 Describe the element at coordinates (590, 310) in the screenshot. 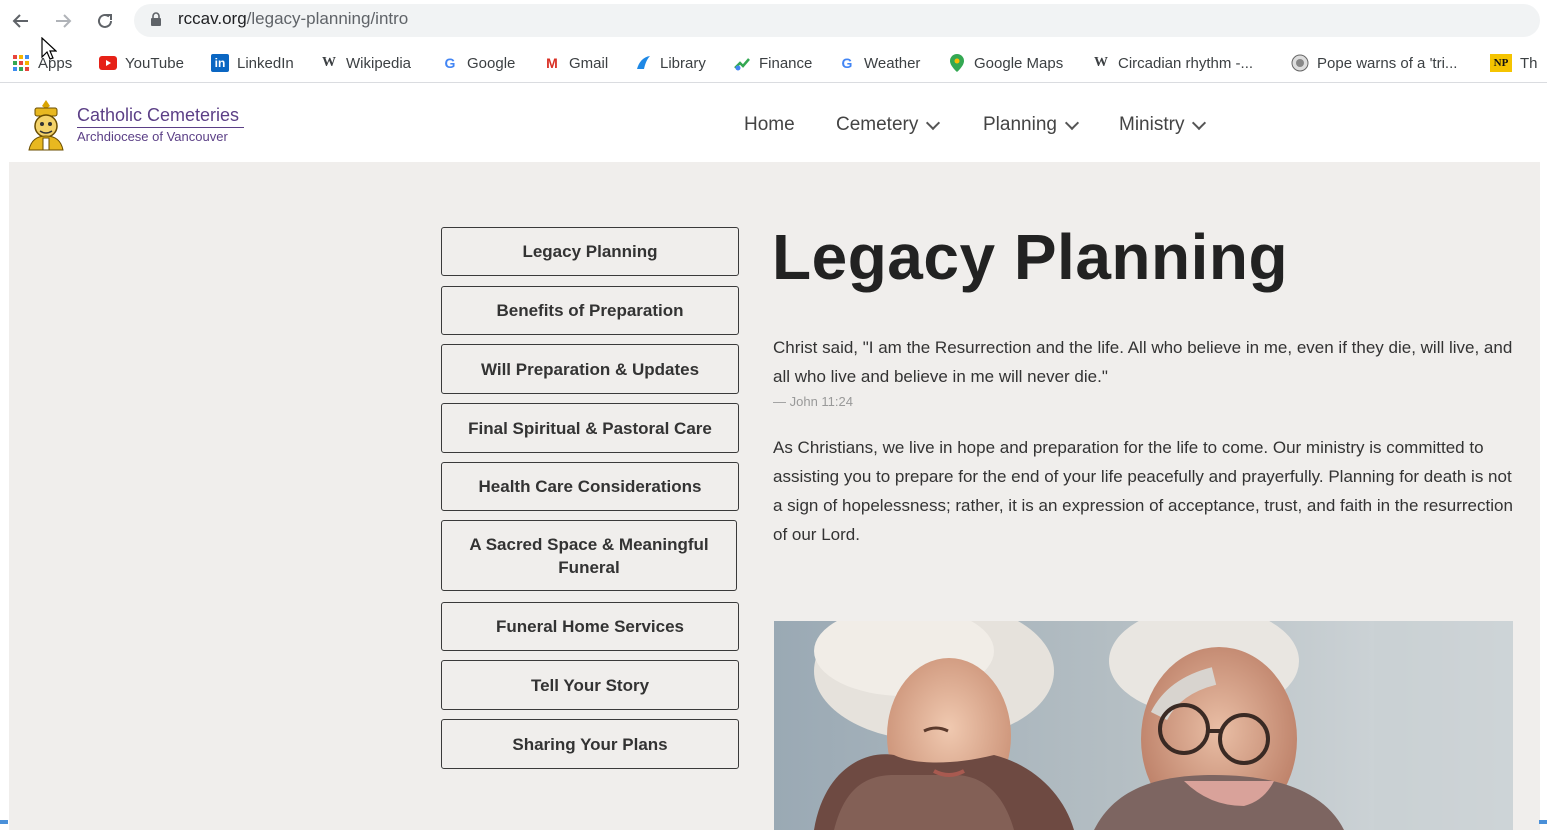

I see `sidebar-benefits-of-preparation: Benefits of Preparation` at that location.